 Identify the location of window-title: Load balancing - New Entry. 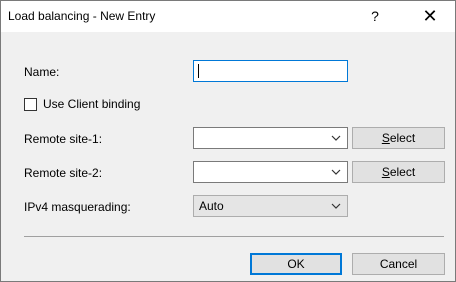
(82, 16).